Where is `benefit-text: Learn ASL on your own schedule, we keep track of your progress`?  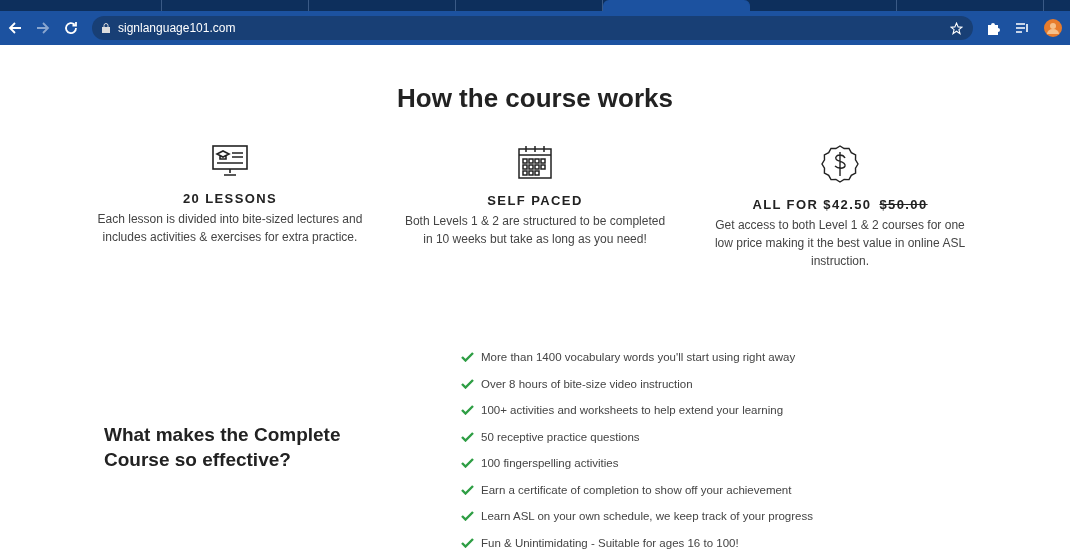 benefit-text: Learn ASL on your own schedule, we keep track of your progress is located at coordinates (647, 516).